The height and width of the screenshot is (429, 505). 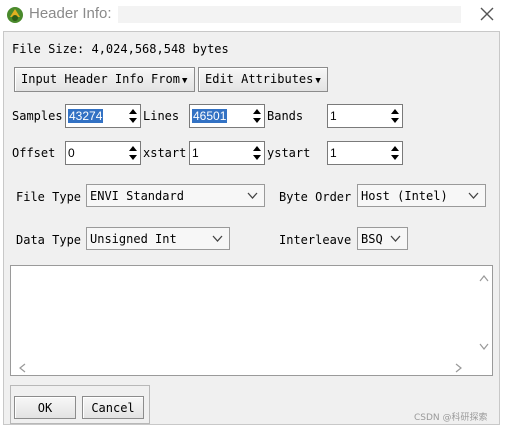 I want to click on scroll-down-icon, so click(x=484, y=347).